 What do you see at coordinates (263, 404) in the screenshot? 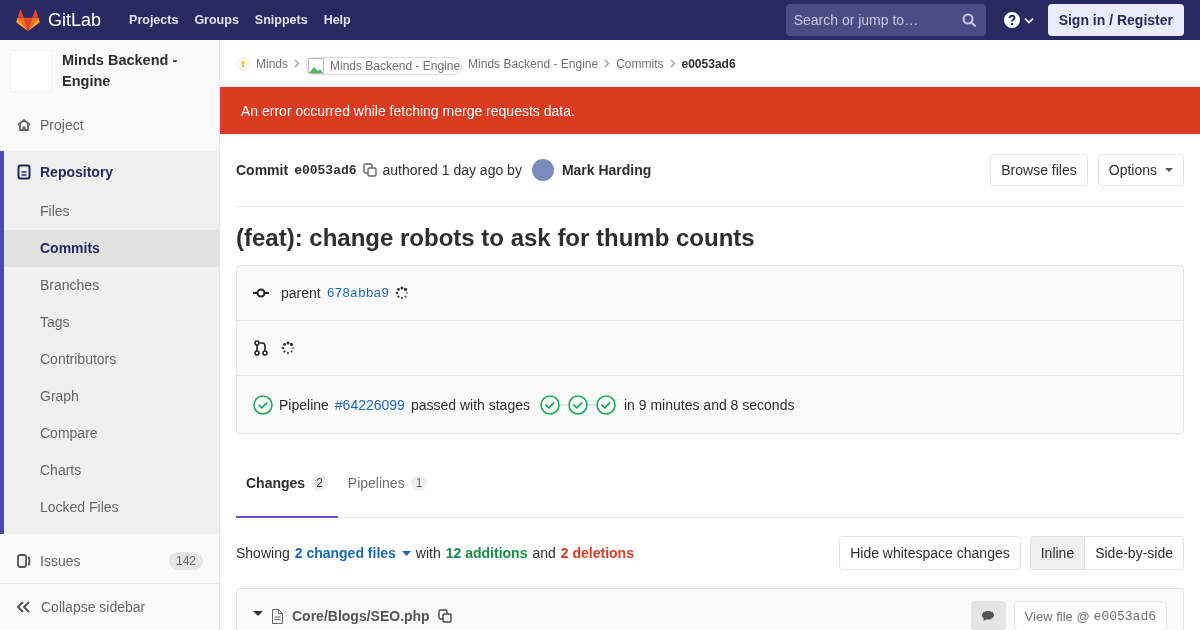
I see `pipeline-status-icon` at bounding box center [263, 404].